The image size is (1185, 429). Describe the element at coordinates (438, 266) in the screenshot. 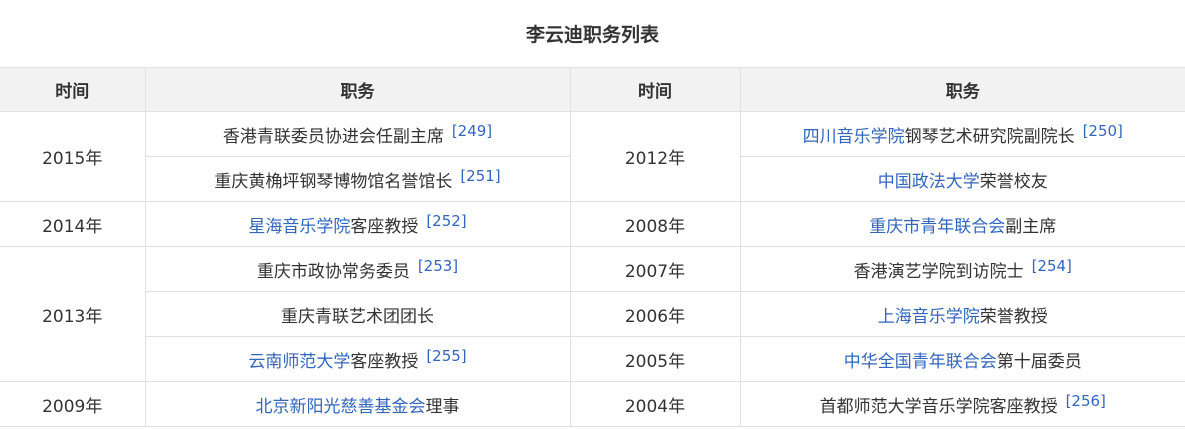

I see `citation-link: [253]` at that location.